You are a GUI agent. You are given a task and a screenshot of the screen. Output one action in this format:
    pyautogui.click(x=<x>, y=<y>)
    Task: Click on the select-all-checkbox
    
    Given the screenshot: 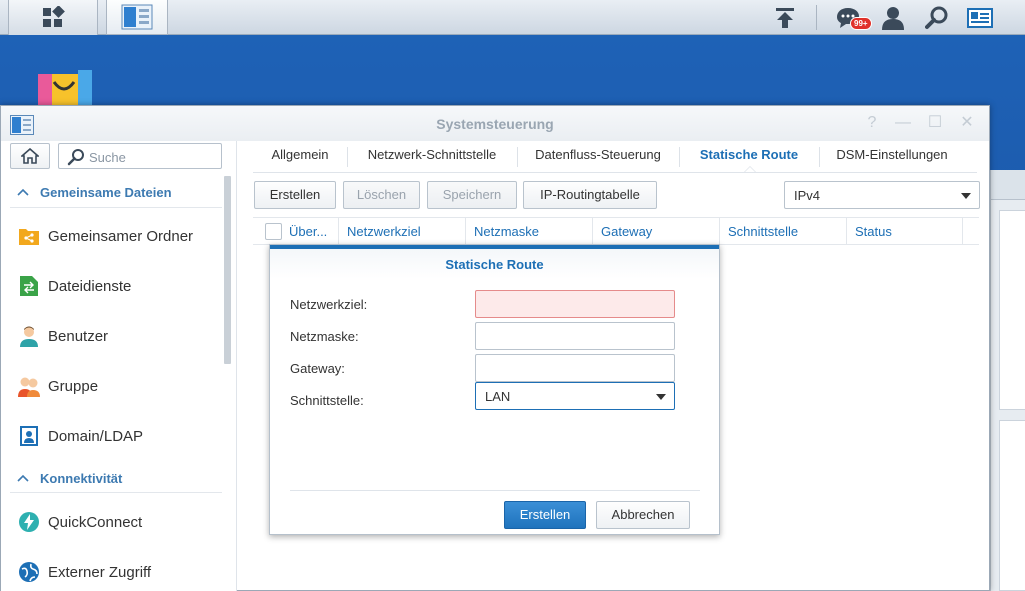 What is the action you would take?
    pyautogui.click(x=273, y=231)
    